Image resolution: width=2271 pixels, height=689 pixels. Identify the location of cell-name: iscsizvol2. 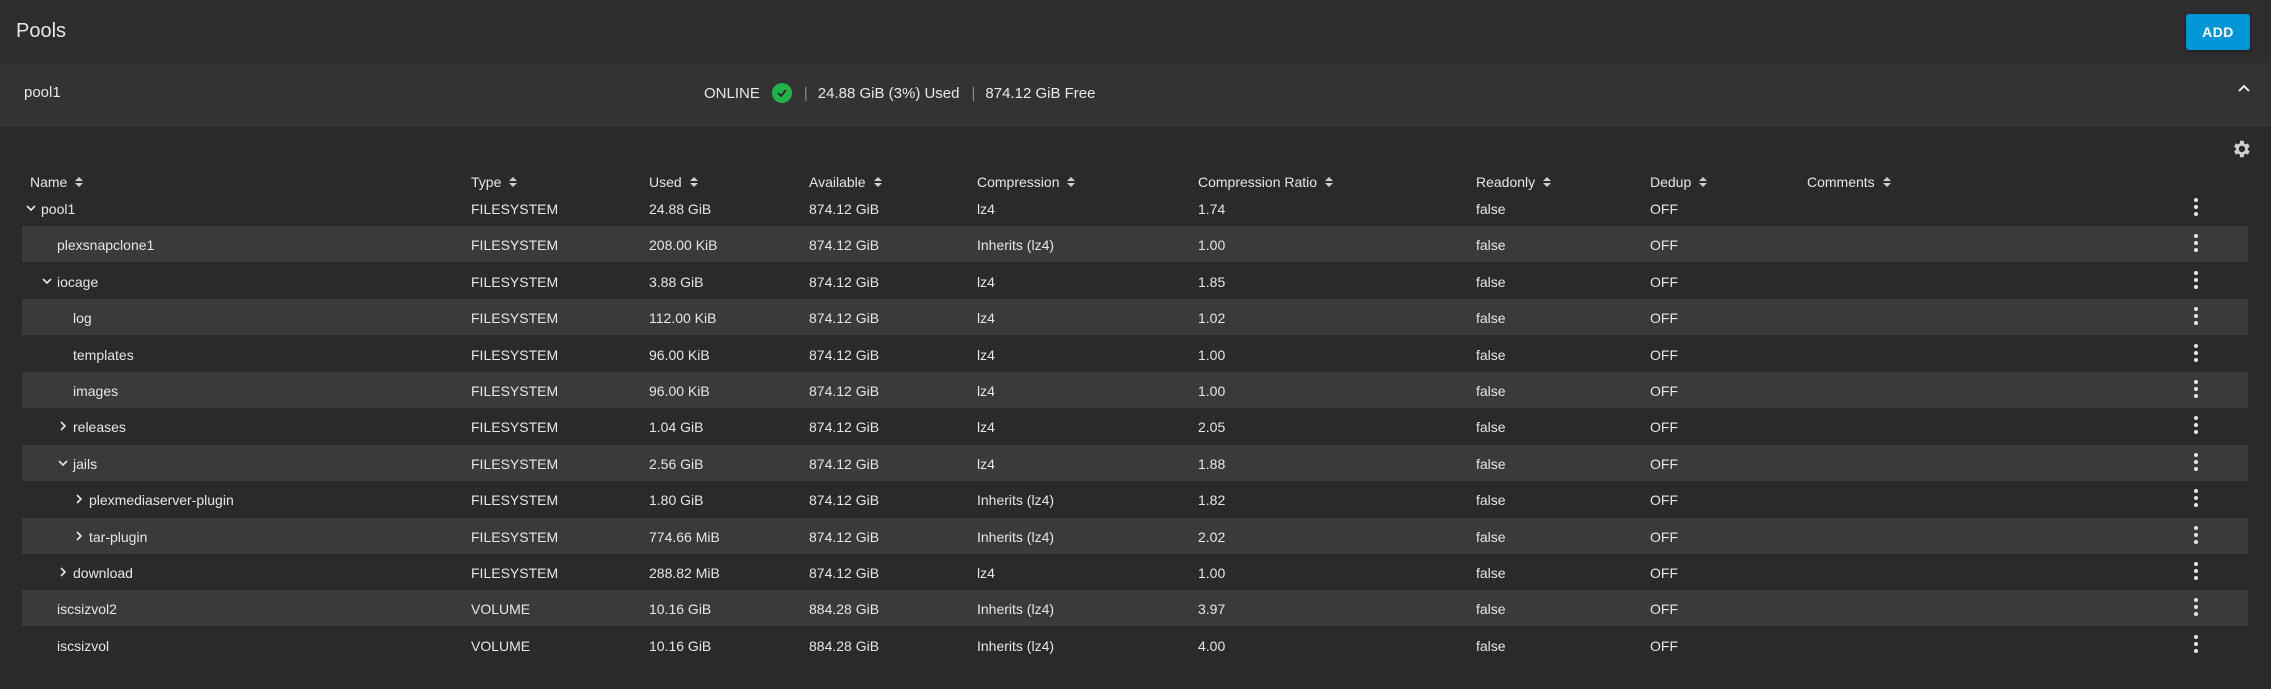
(87, 609).